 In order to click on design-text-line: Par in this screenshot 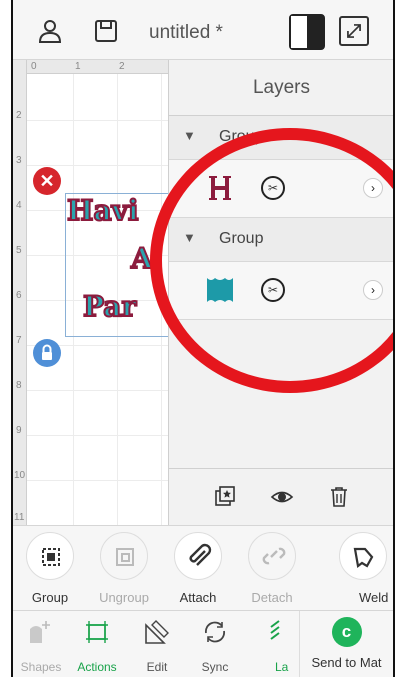, I will do `click(109, 306)`.